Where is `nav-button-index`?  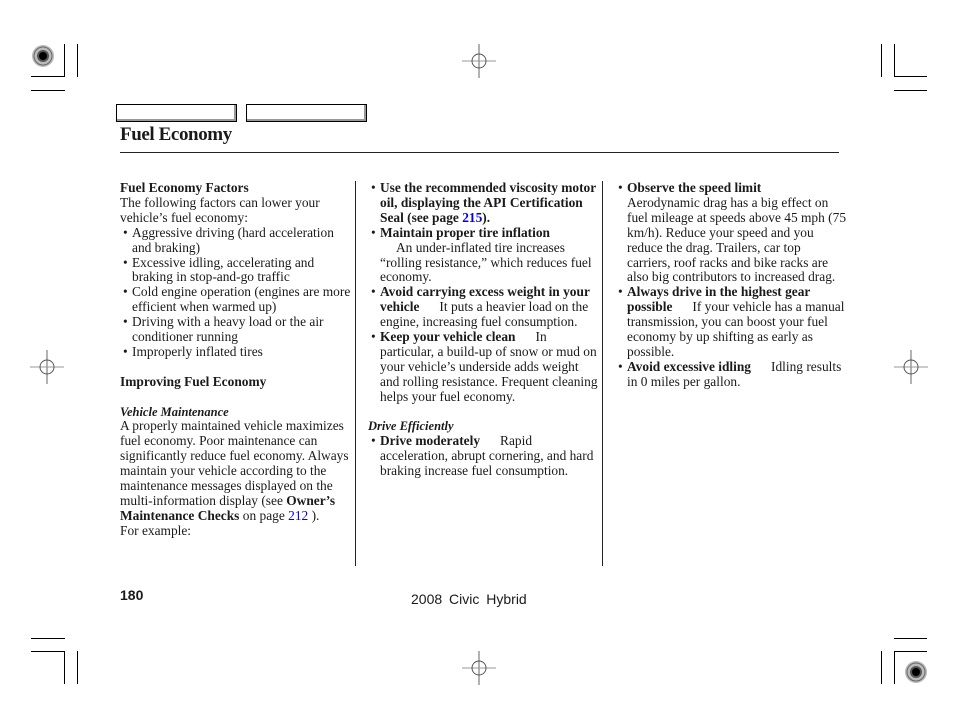
nav-button-index is located at coordinates (306, 113).